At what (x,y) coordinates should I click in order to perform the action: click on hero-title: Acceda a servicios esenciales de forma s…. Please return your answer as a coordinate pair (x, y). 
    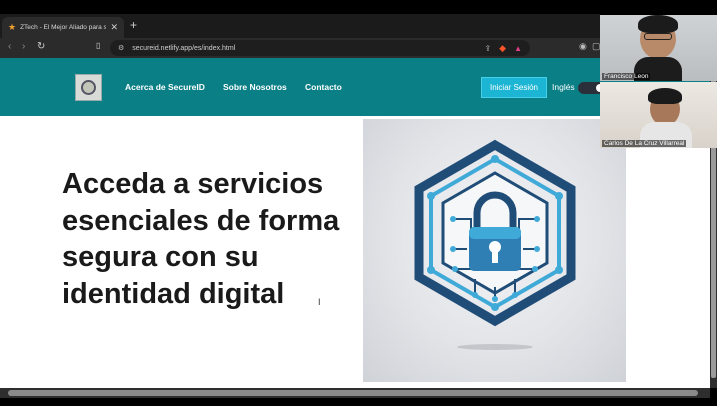
    Looking at the image, I should click on (201, 239).